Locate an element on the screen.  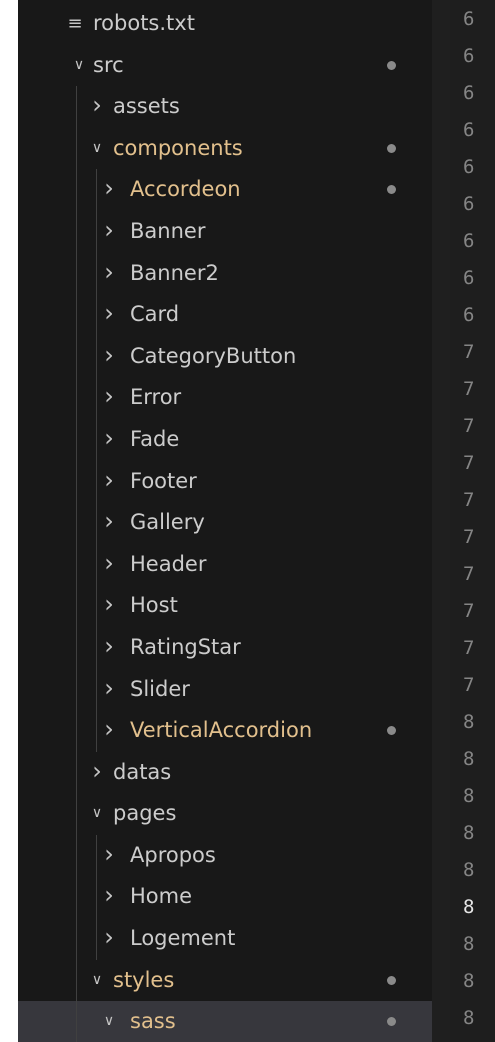
explorer-scrollbar-track is located at coordinates (441, 521).